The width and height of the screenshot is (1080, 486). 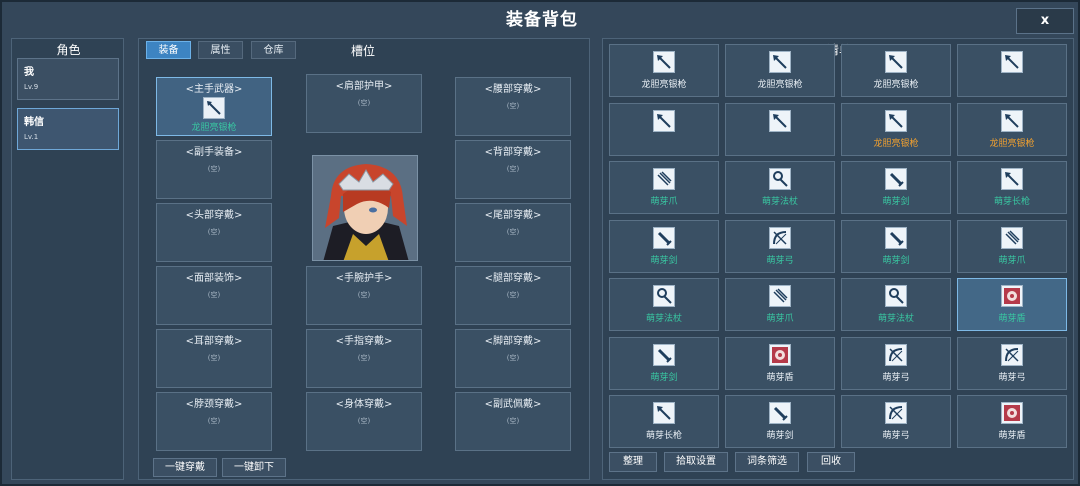 I want to click on slot-head: <头部穿戴> (空), so click(x=214, y=232).